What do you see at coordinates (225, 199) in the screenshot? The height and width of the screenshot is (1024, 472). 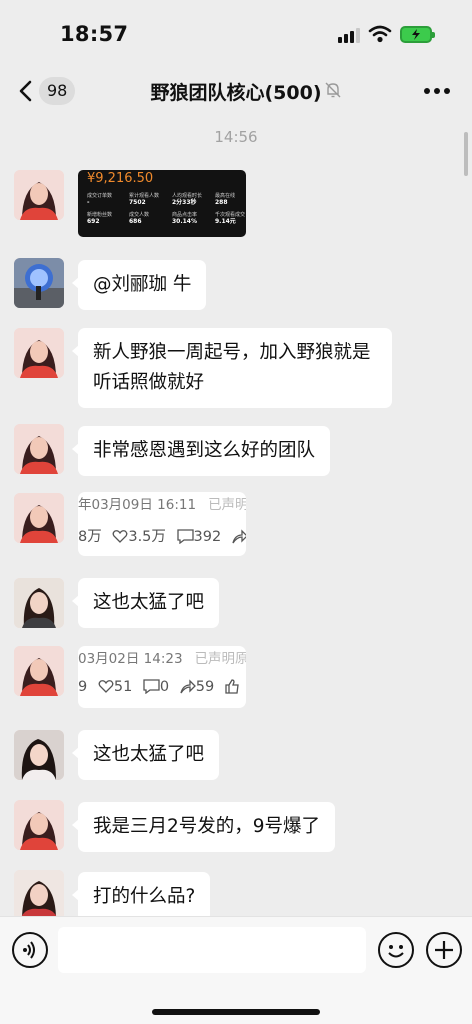 I see `stat-cell: 最高在线 288` at bounding box center [225, 199].